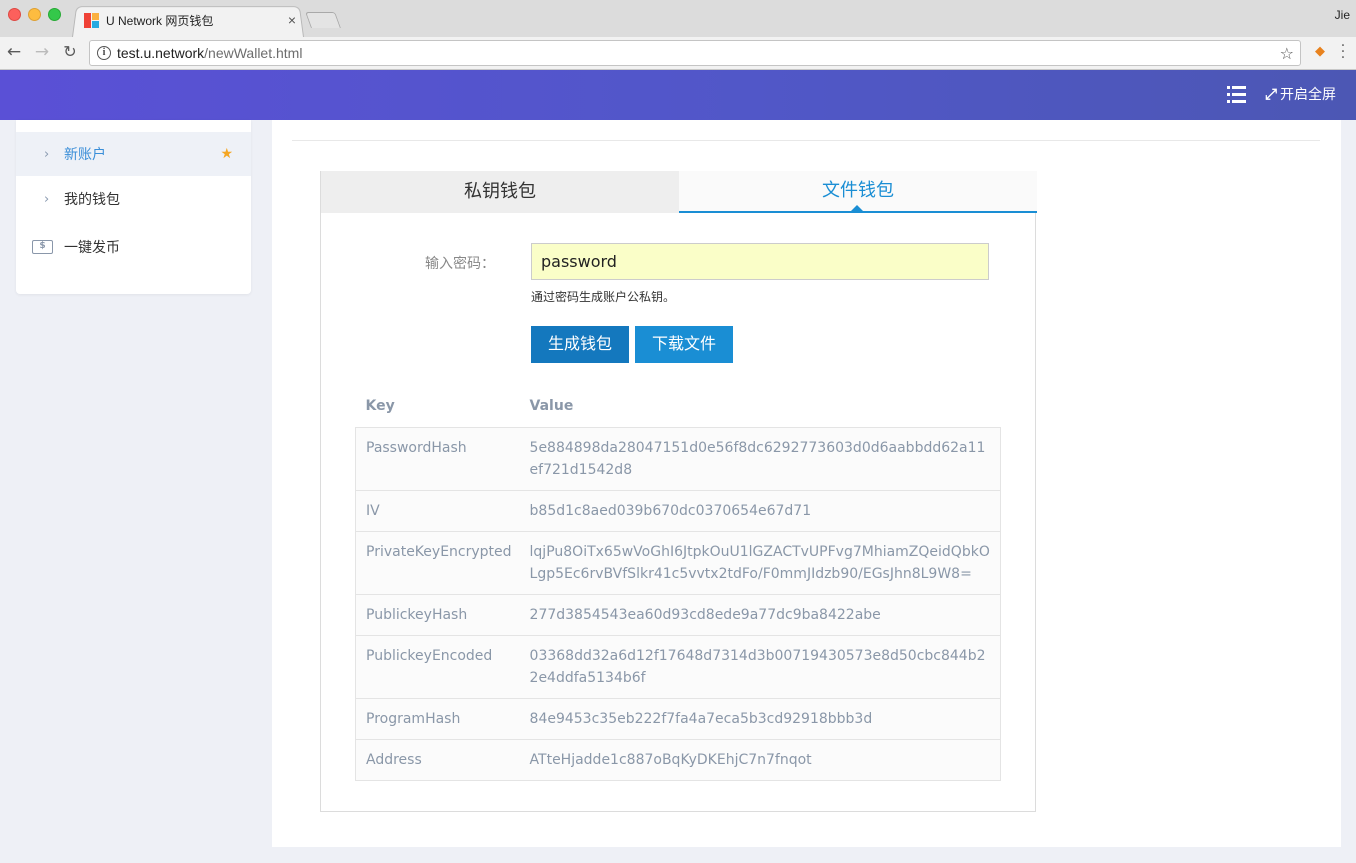  I want to click on browser-menu-icon: · · ·, so click(1343, 52).